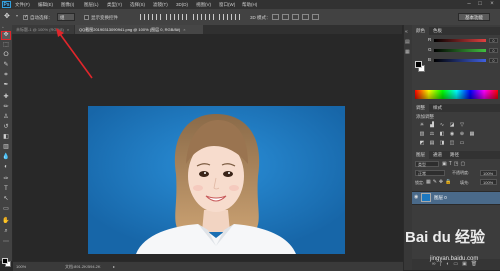 This screenshot has height=271, width=500. Describe the element at coordinates (493, 60) in the screenshot. I see `channel-b-value: 0` at that location.